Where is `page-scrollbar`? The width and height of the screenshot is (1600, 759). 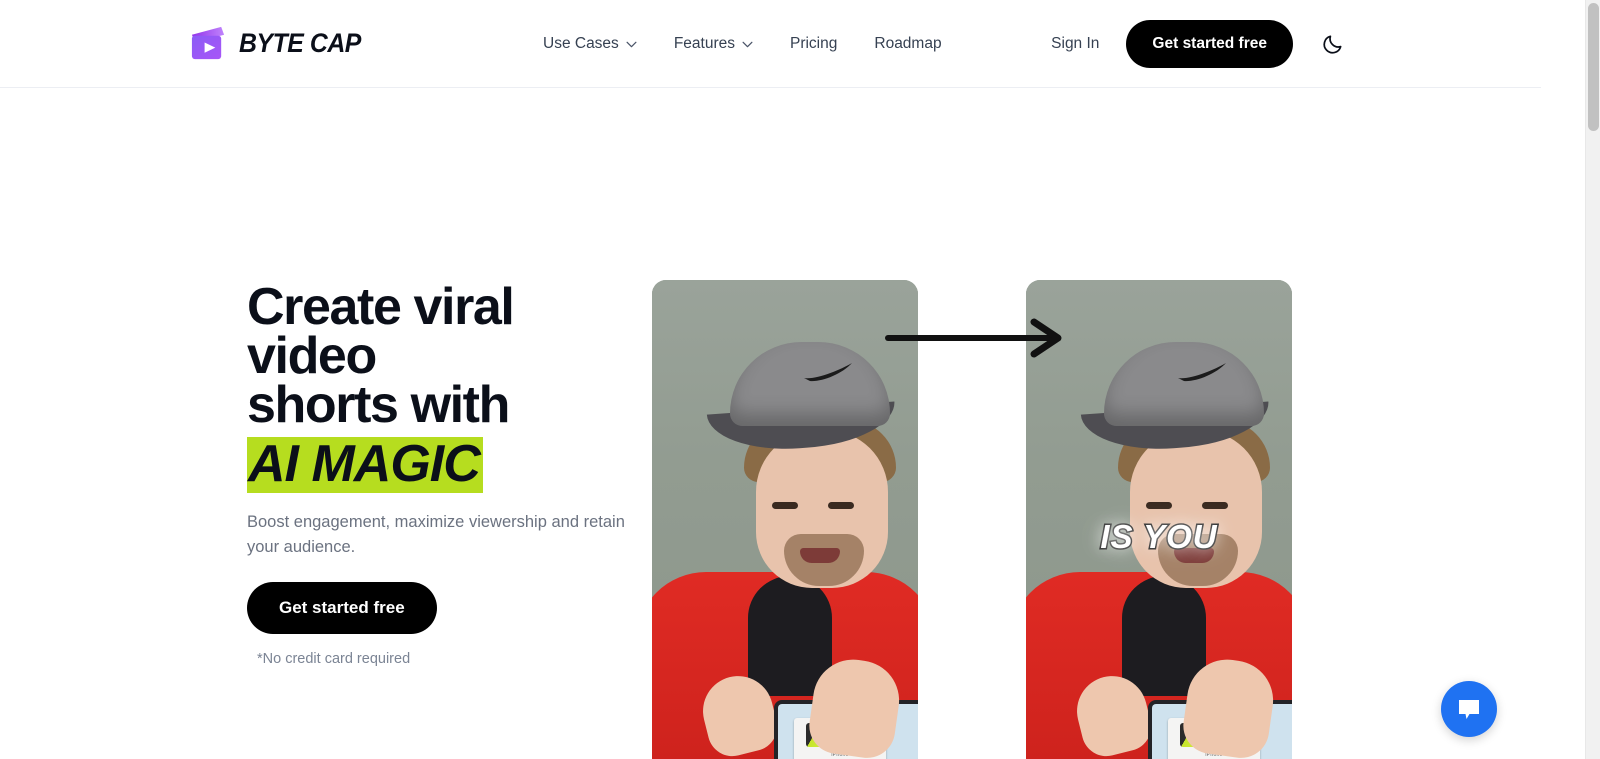
page-scrollbar is located at coordinates (1592, 379).